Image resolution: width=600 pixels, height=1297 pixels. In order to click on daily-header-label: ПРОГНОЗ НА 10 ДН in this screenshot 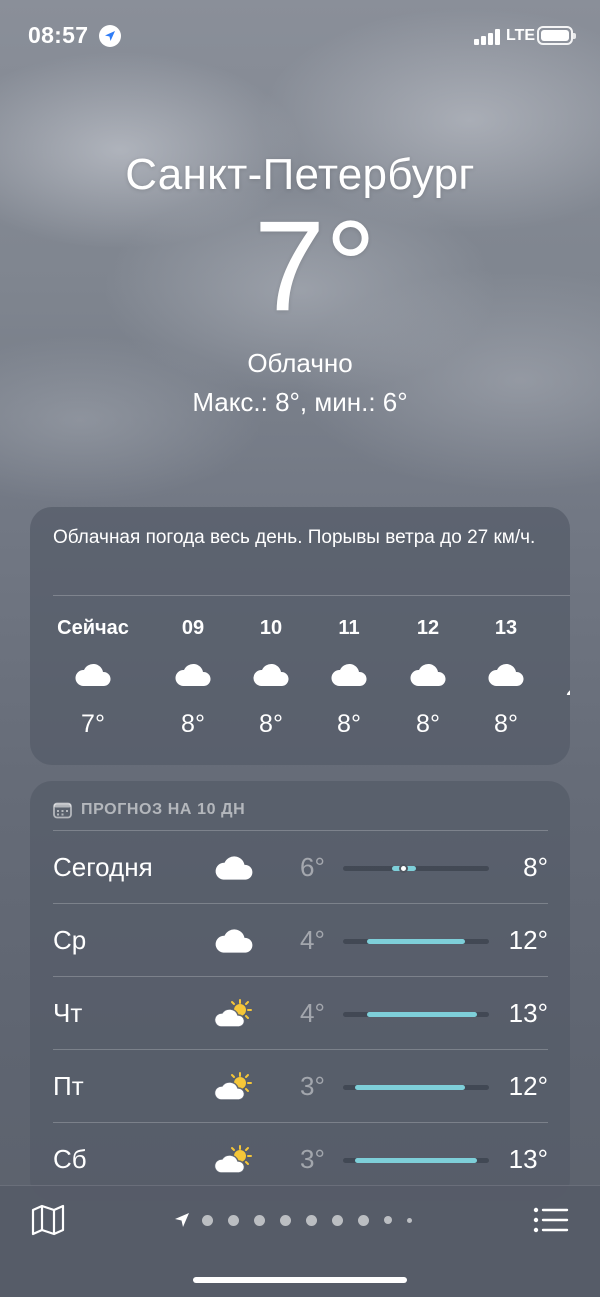, I will do `click(163, 809)`.